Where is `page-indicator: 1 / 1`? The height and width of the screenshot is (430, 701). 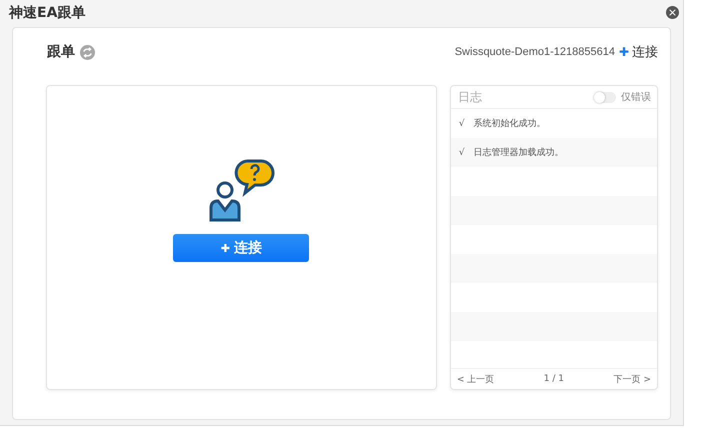 page-indicator: 1 / 1 is located at coordinates (554, 379).